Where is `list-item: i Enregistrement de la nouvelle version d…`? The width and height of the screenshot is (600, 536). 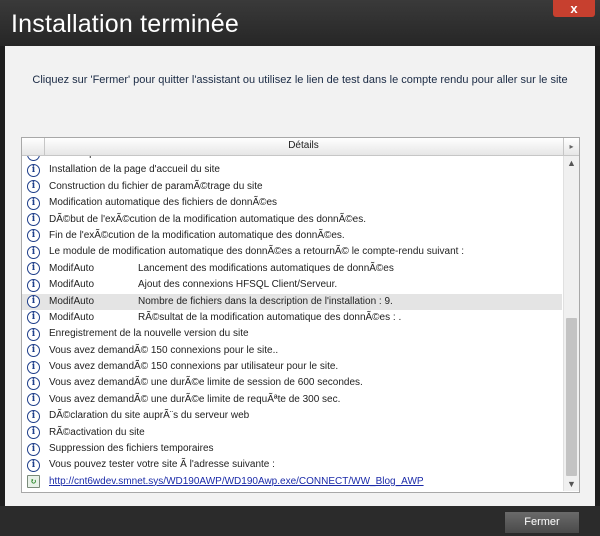 list-item: i Enregistrement de la nouvelle version d… is located at coordinates (292, 334).